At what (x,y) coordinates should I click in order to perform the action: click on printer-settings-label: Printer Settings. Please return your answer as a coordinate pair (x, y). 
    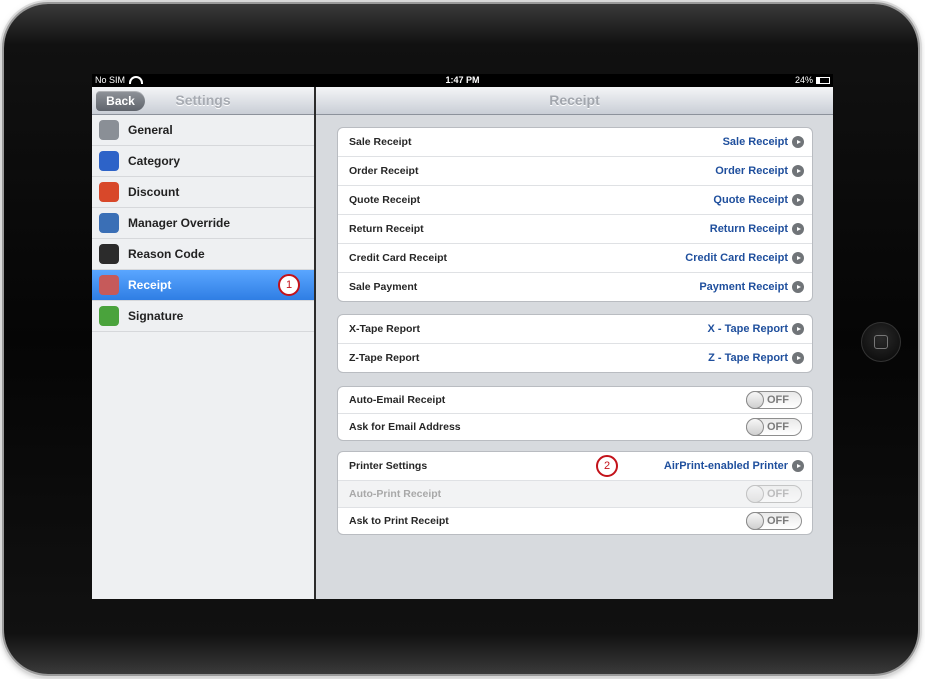
    Looking at the image, I should click on (388, 466).